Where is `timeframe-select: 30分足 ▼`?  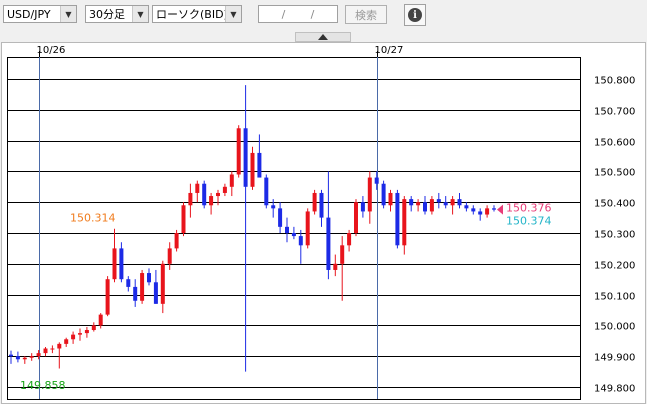
timeframe-select: 30分足 ▼ is located at coordinates (117, 14).